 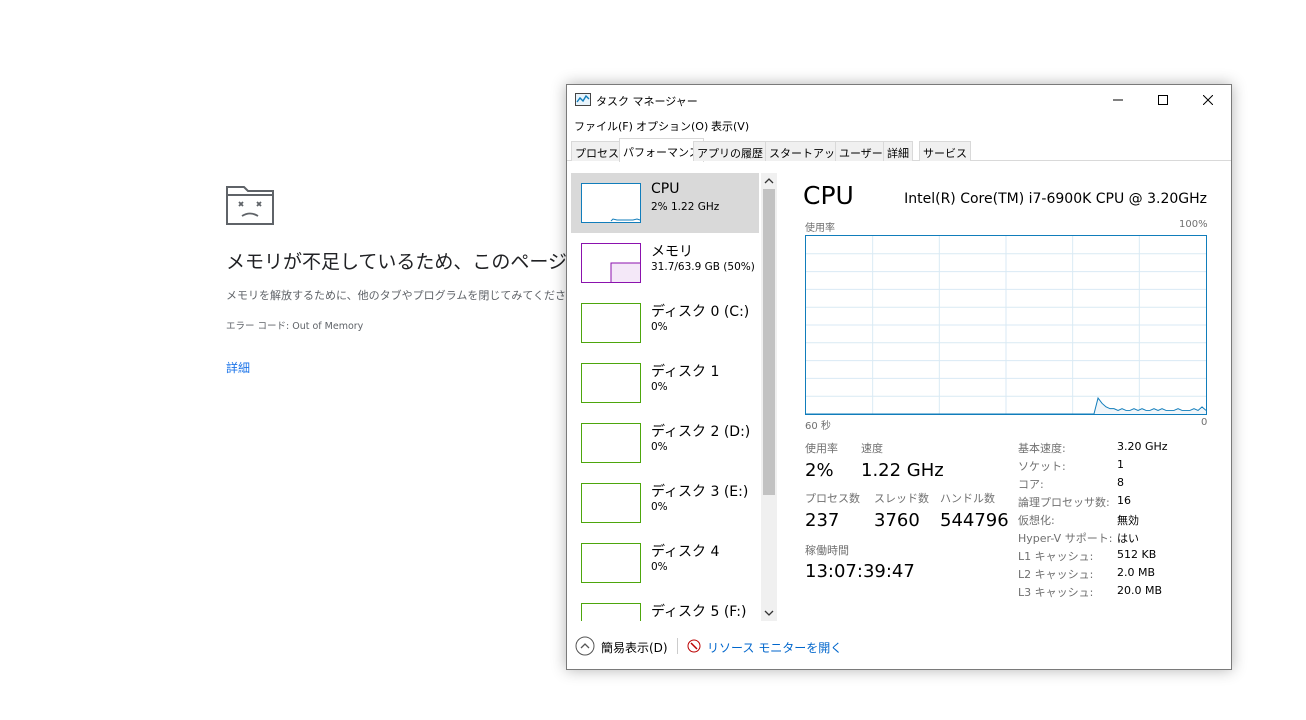 I want to click on resource-name: CPU, so click(x=665, y=189).